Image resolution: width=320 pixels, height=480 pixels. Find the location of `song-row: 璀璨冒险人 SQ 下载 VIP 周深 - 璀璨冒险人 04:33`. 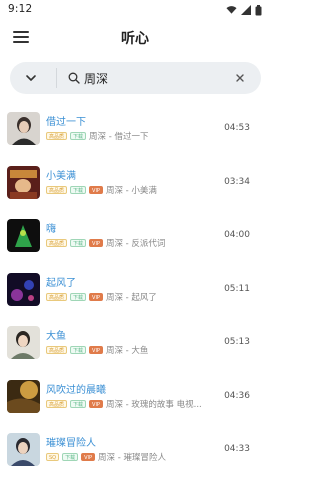

song-row: 璀璨冒险人 SQ 下载 VIP 周深 - 璀璨冒险人 04:33 is located at coordinates (135, 451).